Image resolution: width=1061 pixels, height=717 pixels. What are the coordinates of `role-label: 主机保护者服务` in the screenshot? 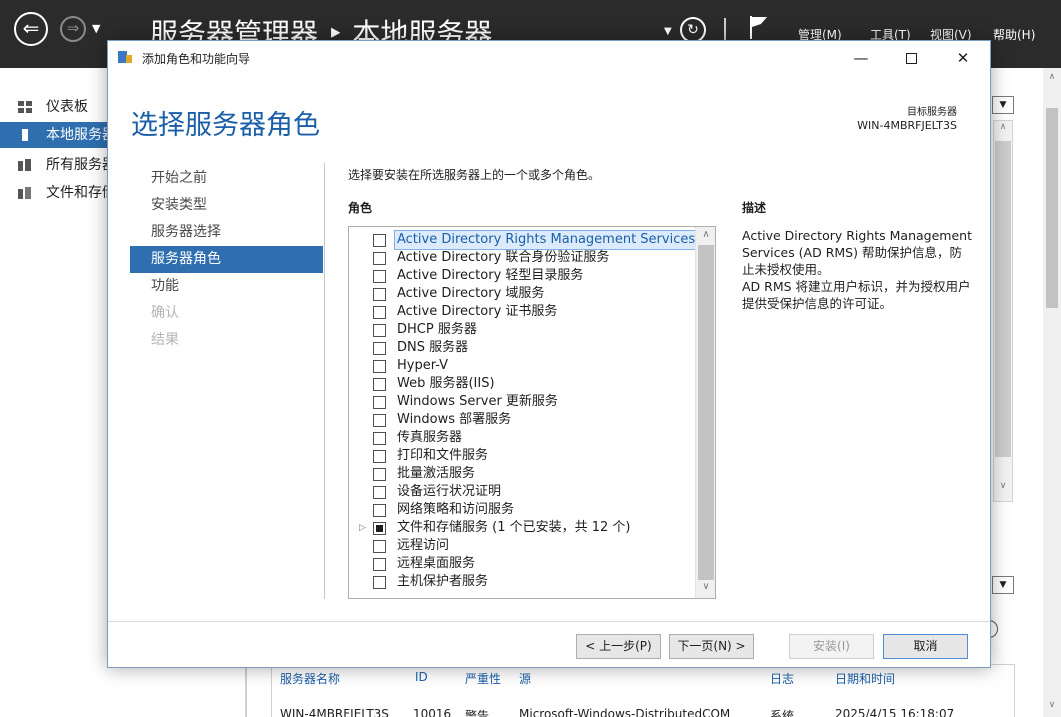 It's located at (443, 581).